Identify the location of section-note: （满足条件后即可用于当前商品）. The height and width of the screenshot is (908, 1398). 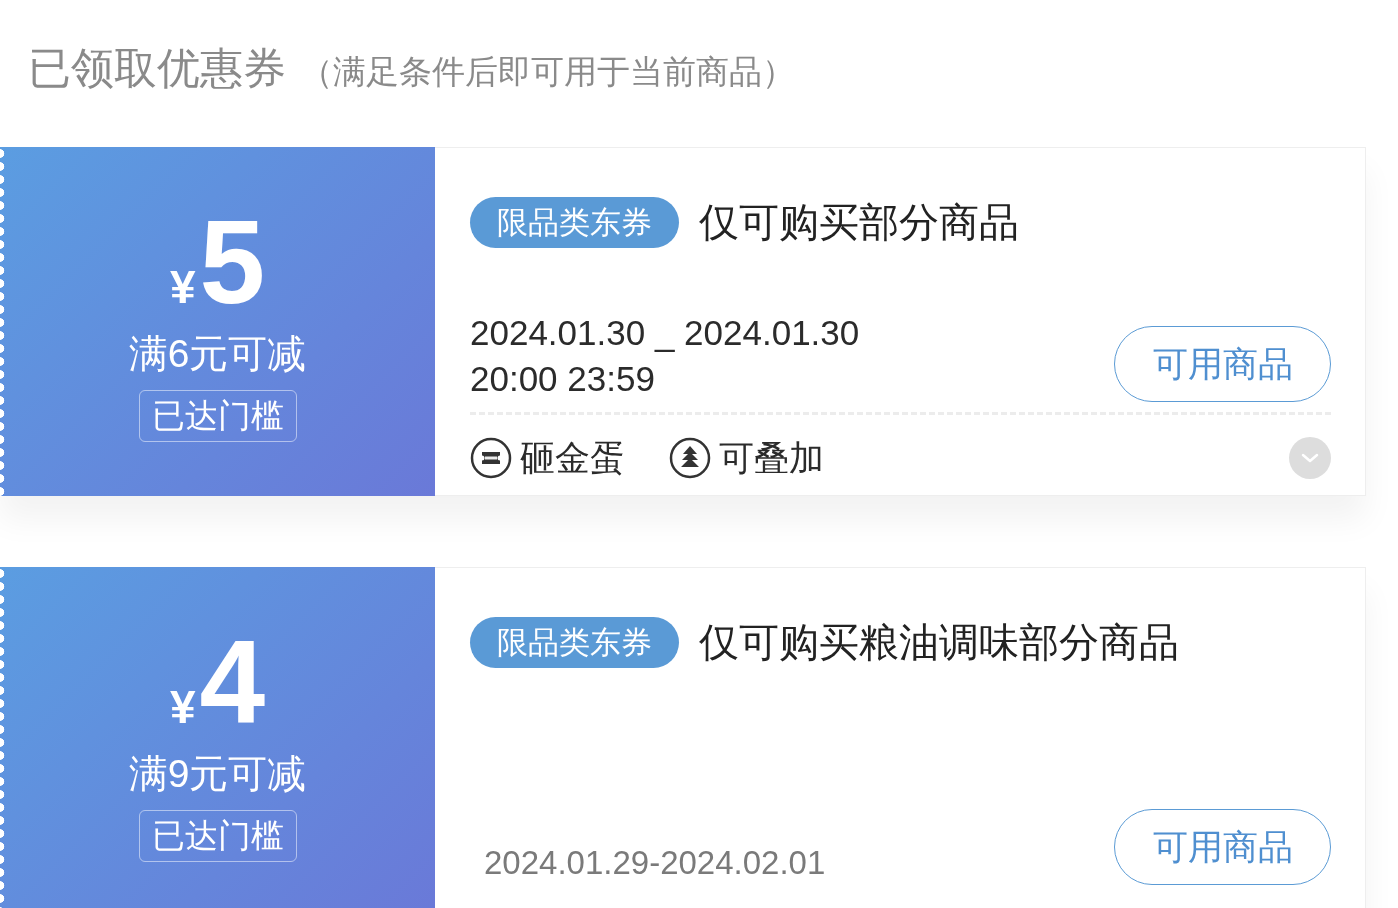
(547, 72).